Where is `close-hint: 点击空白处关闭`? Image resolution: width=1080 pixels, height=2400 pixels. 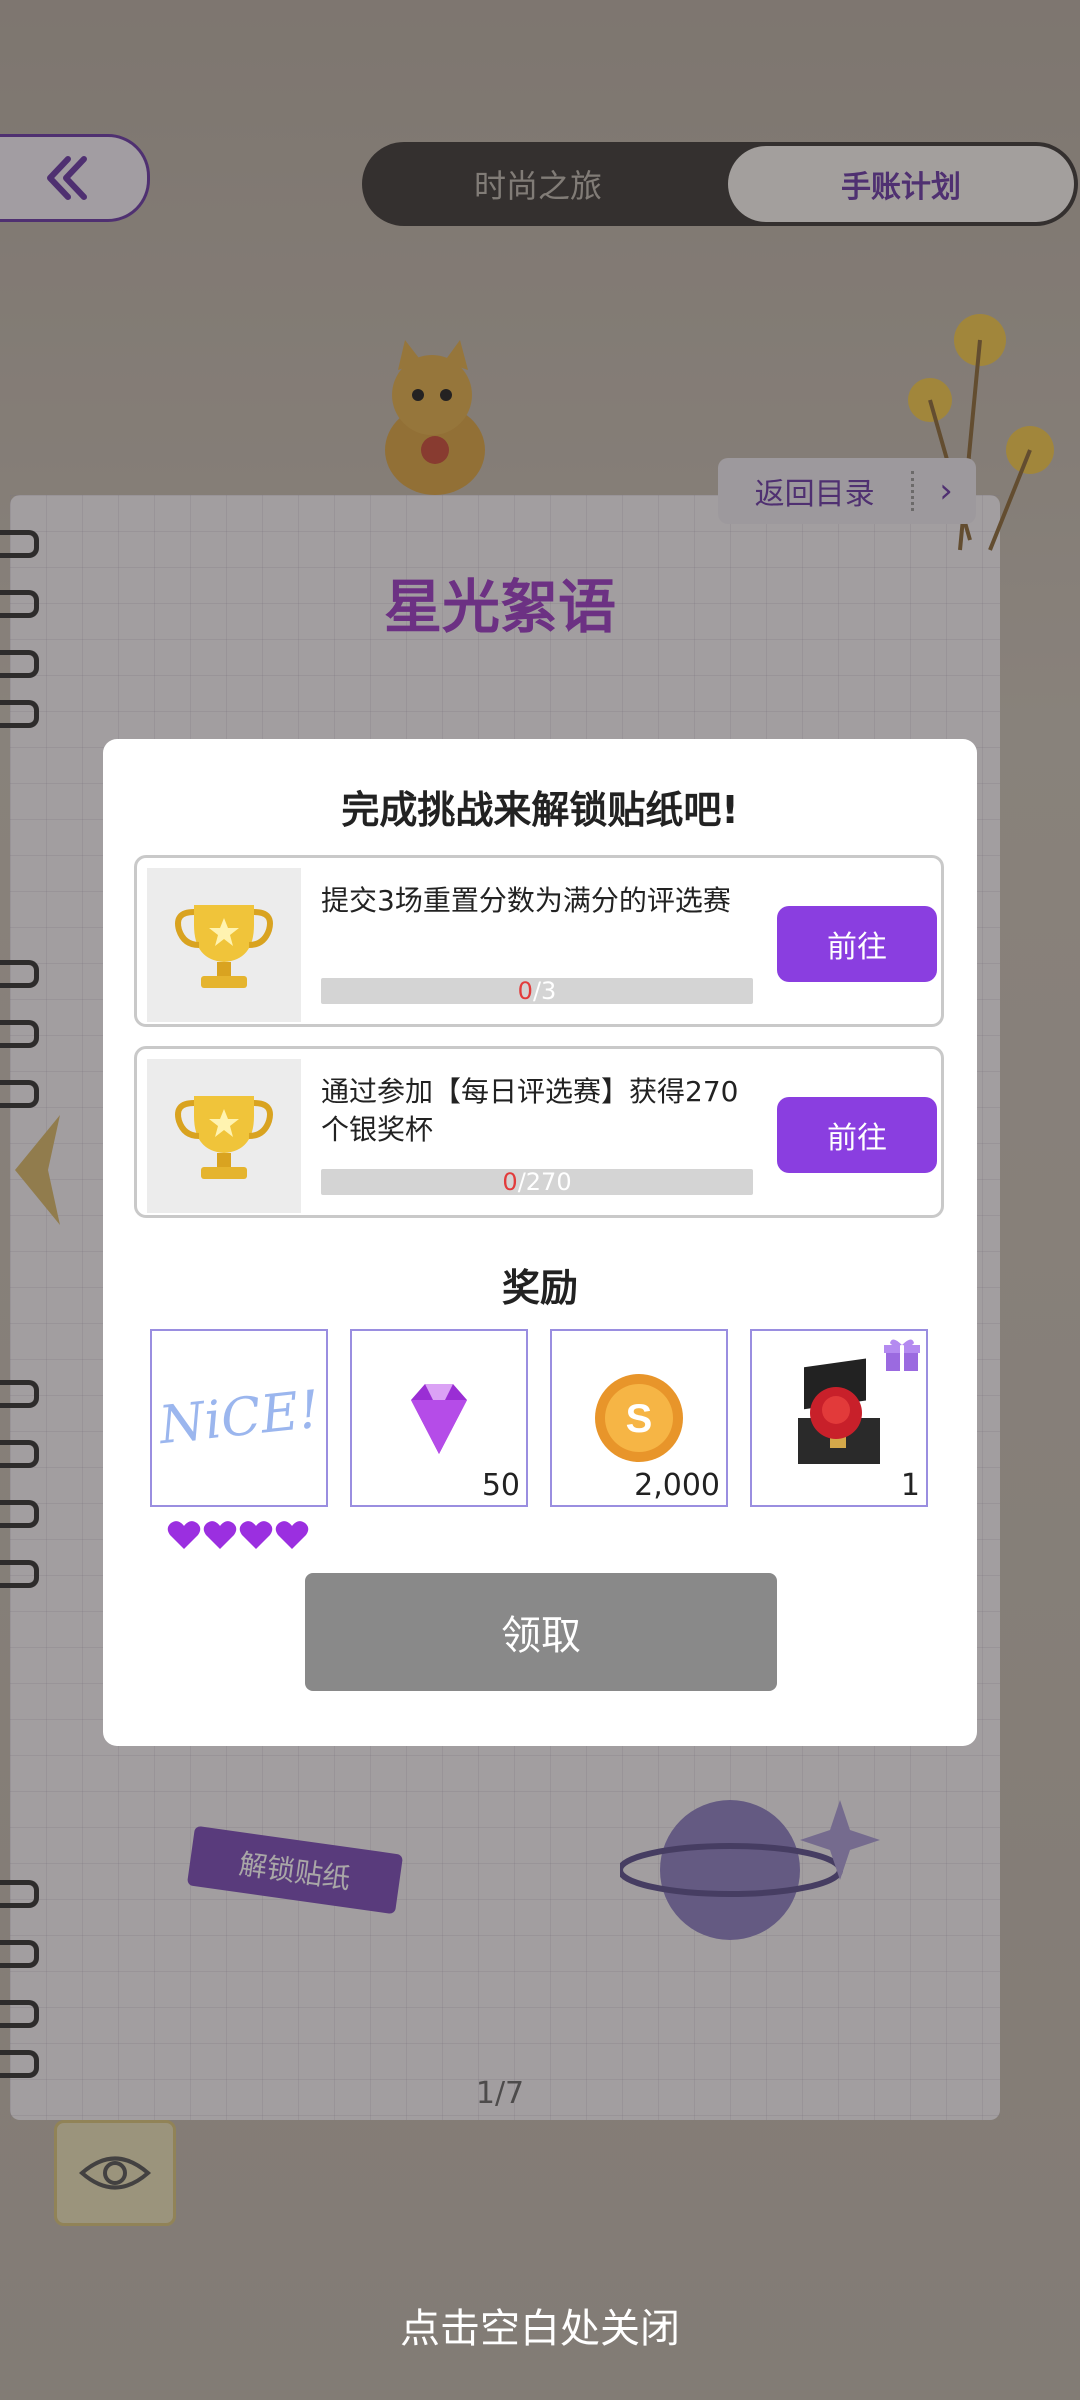 close-hint: 点击空白处关闭 is located at coordinates (540, 2325).